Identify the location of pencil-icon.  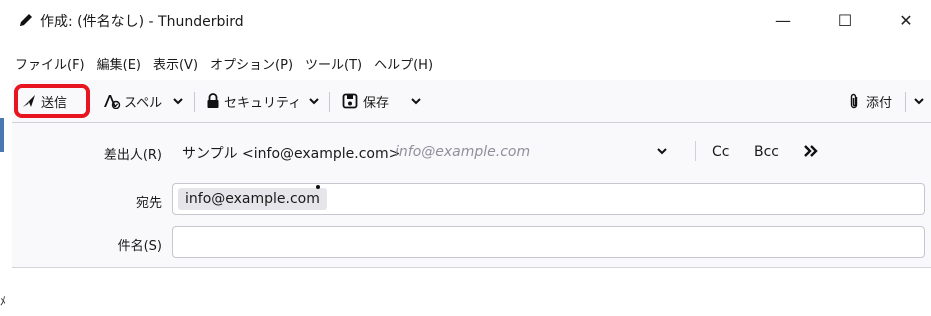
(26, 20).